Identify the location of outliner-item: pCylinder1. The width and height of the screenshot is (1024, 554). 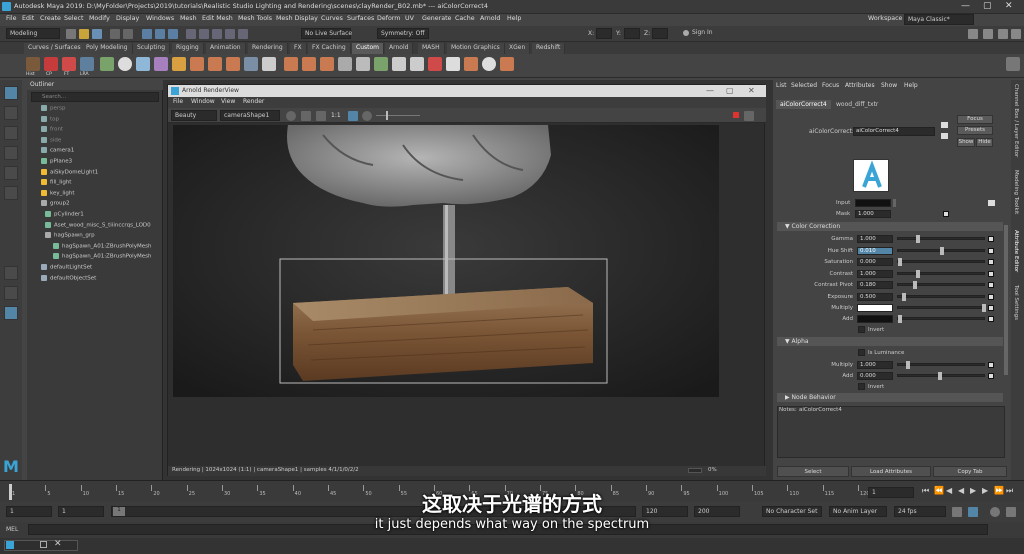
(64, 214).